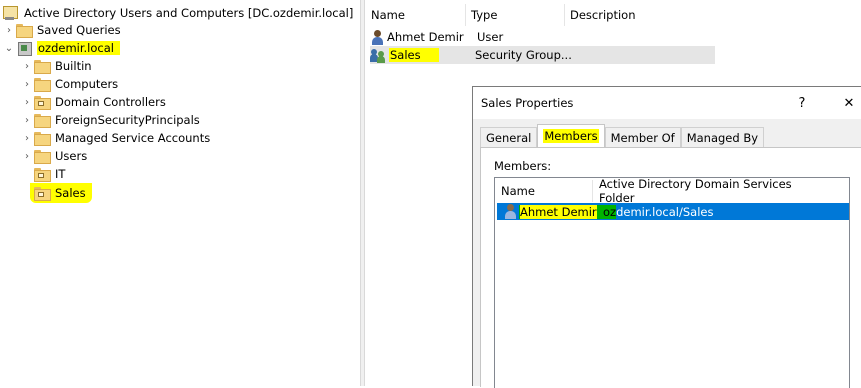  Describe the element at coordinates (79, 30) in the screenshot. I see `tree-item-label: Saved Queries` at that location.